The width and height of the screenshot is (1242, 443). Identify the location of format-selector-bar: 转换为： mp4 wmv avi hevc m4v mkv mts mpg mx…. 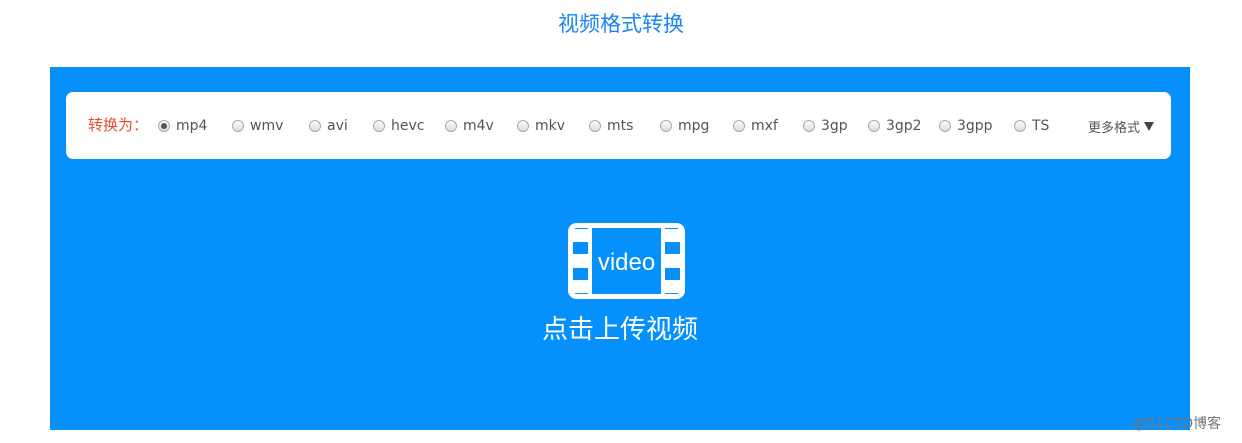
(618, 125).